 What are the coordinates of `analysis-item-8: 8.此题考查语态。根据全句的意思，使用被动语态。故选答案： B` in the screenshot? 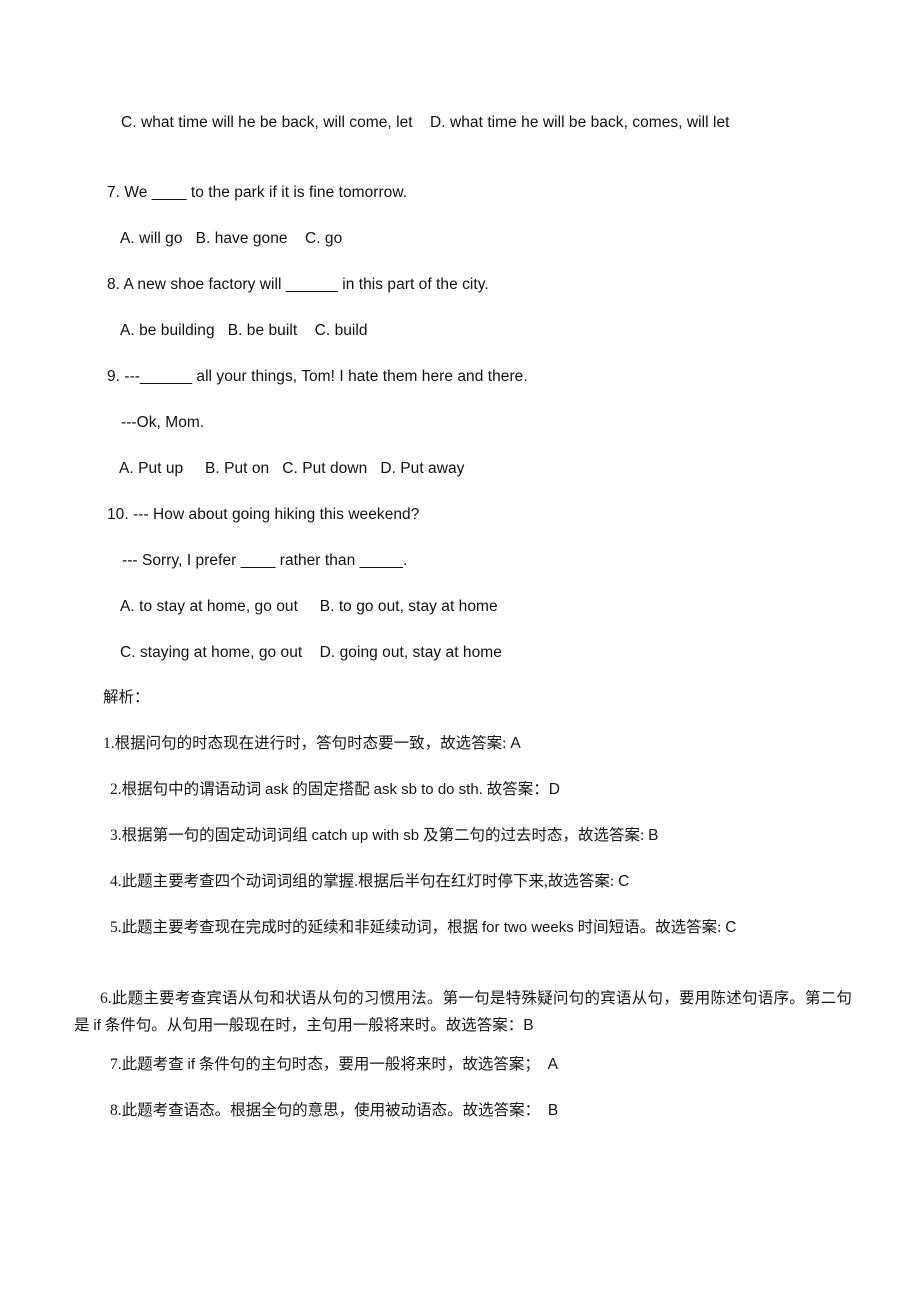 It's located at (334, 1111).